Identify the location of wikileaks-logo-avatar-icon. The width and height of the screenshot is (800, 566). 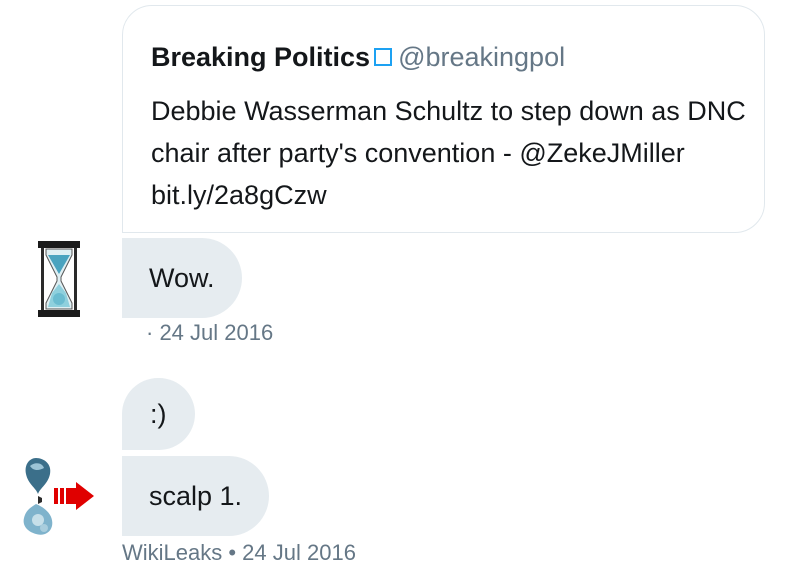
(59, 496).